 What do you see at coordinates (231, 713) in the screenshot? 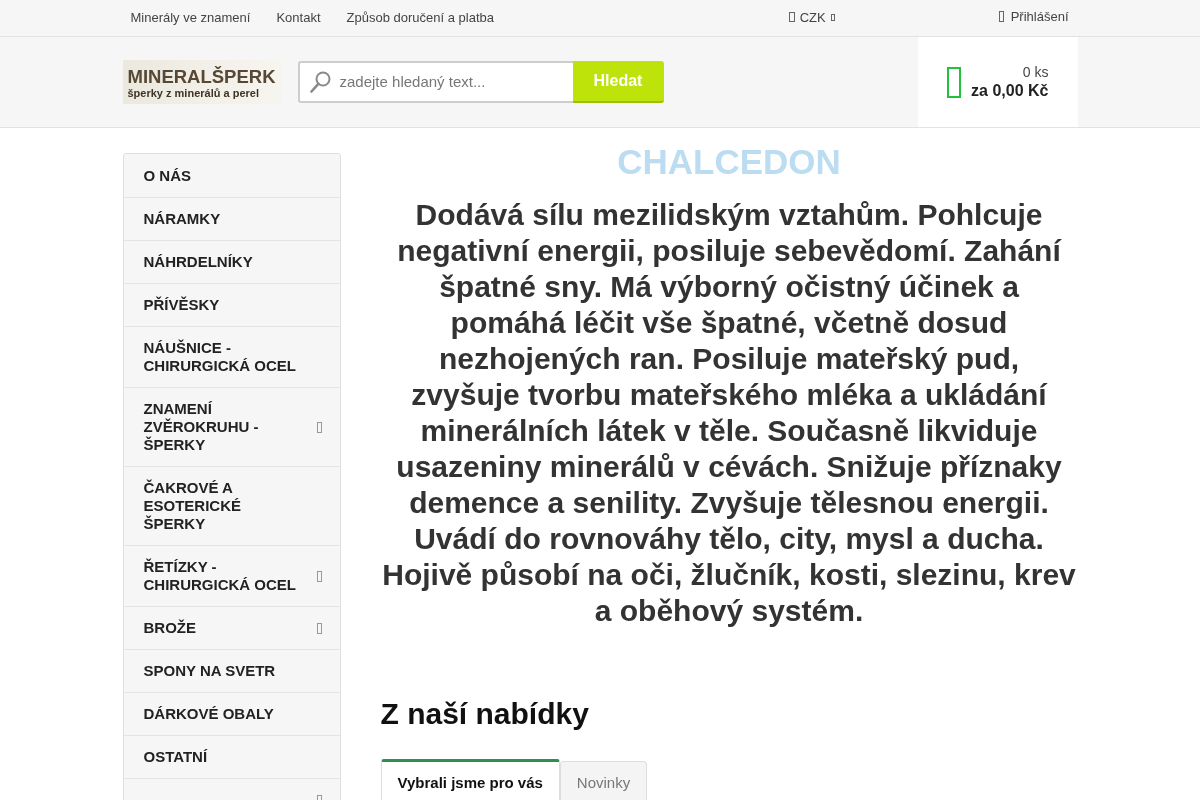
I see `sidebar-item: DÁRKOVÉ OBALY` at bounding box center [231, 713].